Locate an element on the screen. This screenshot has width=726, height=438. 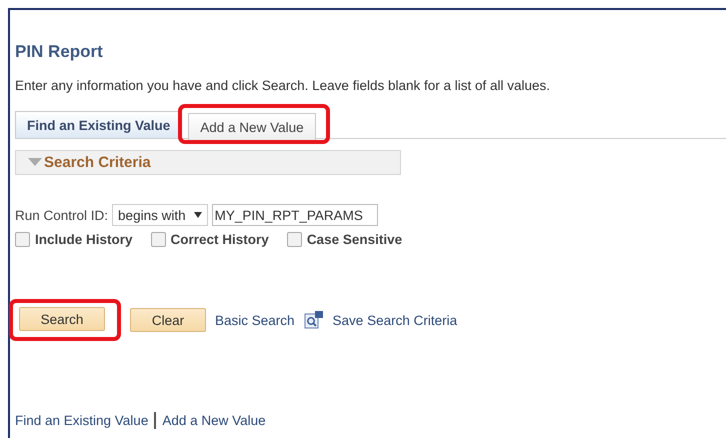
checkbox-label: Case Sensitive is located at coordinates (354, 239).